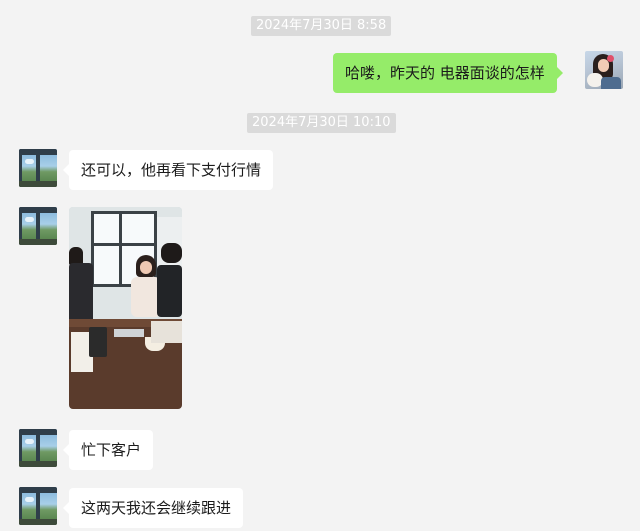  Describe the element at coordinates (125, 308) in the screenshot. I see `image-message` at that location.